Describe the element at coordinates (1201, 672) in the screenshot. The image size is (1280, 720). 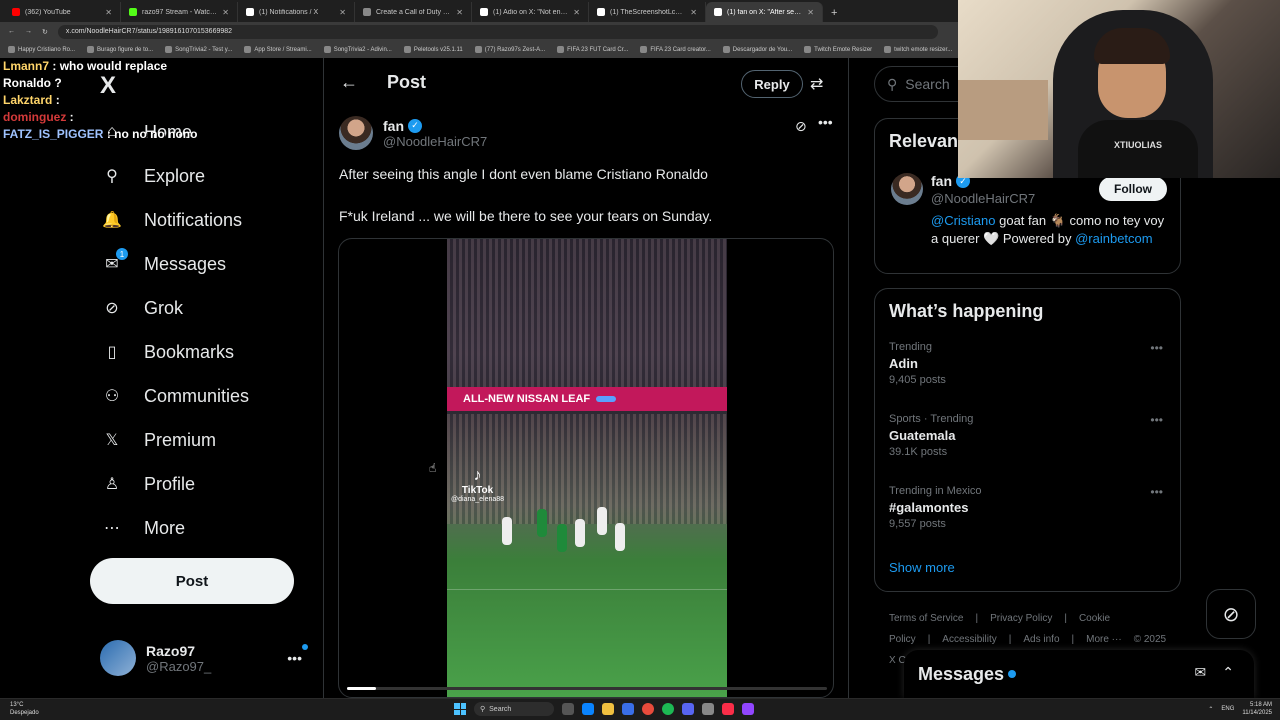
I see `compose-message-icon: ✉` at that location.